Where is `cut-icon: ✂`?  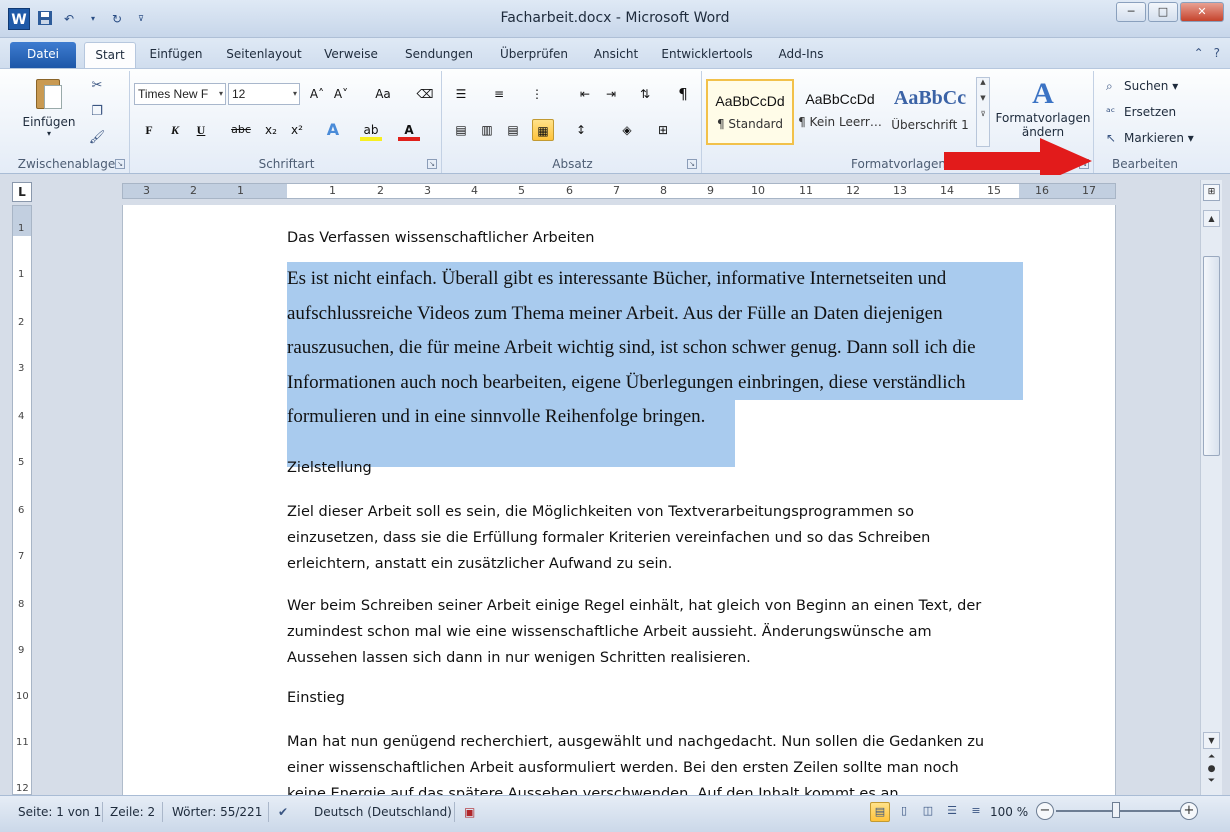
cut-icon: ✂ is located at coordinates (97, 86).